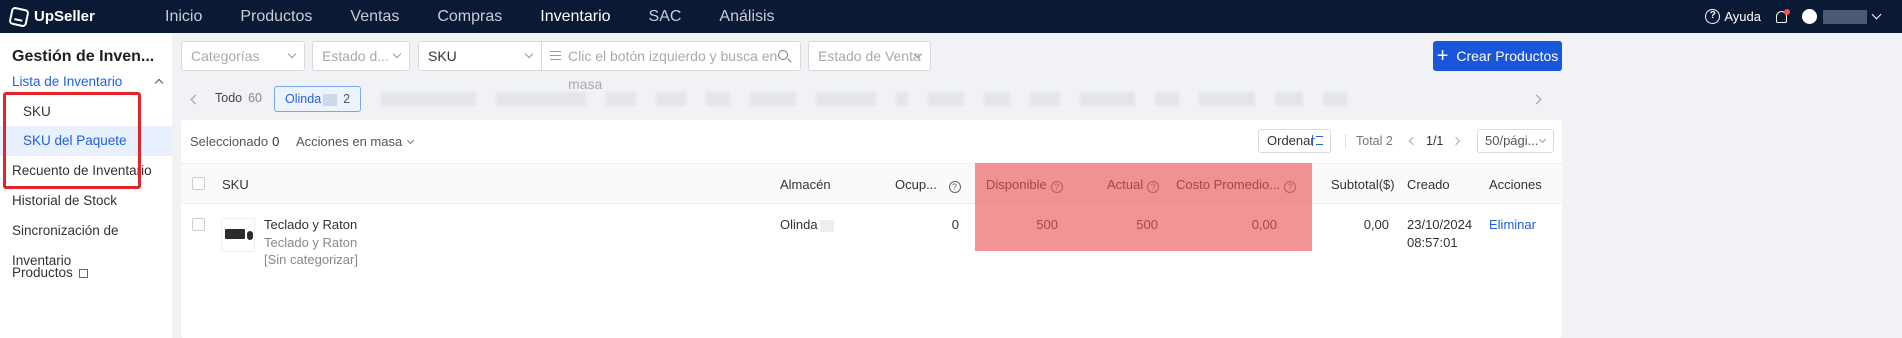  I want to click on sidebar-item-sku-paquete: SKU del Paquete, so click(86, 141).